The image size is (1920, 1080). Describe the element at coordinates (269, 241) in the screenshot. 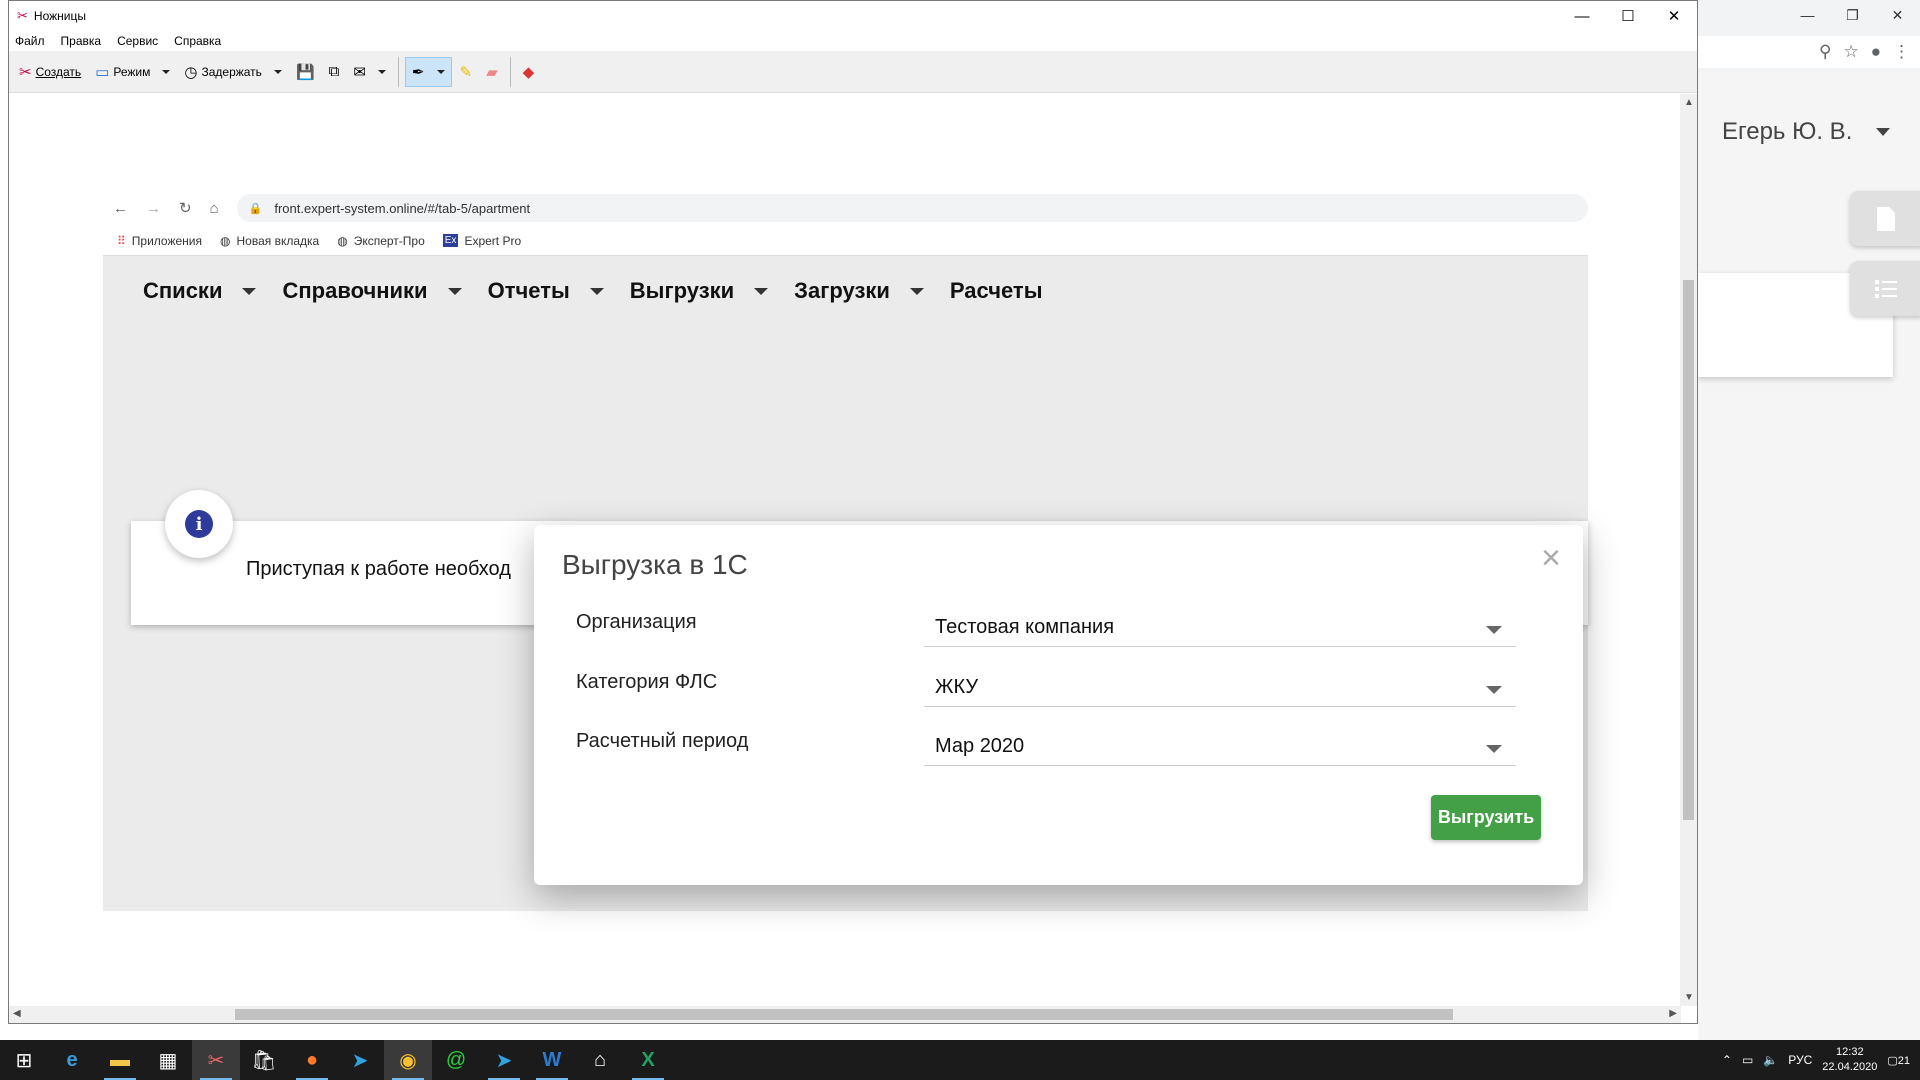

I see `bookmark-new-tab: ◍ Новая вкладка` at that location.